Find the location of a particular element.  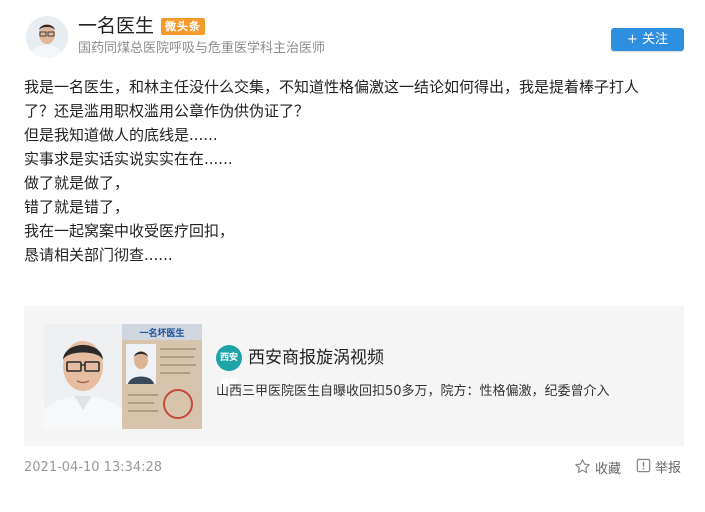

source-name: 西安商报旋涡视频 is located at coordinates (316, 358).